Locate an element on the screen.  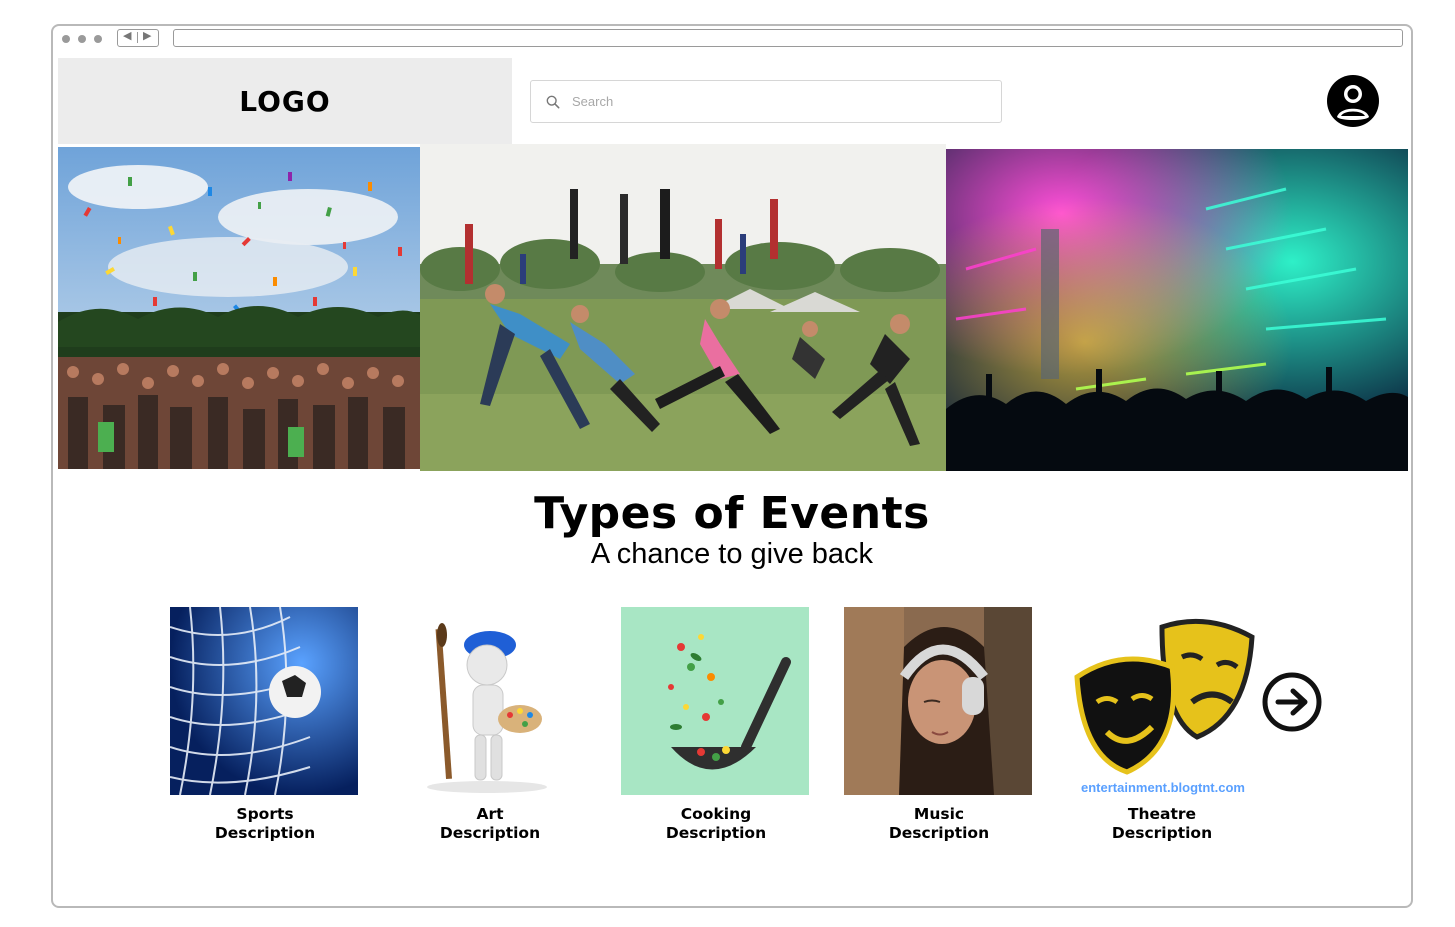
sports-image is located at coordinates (264, 701).